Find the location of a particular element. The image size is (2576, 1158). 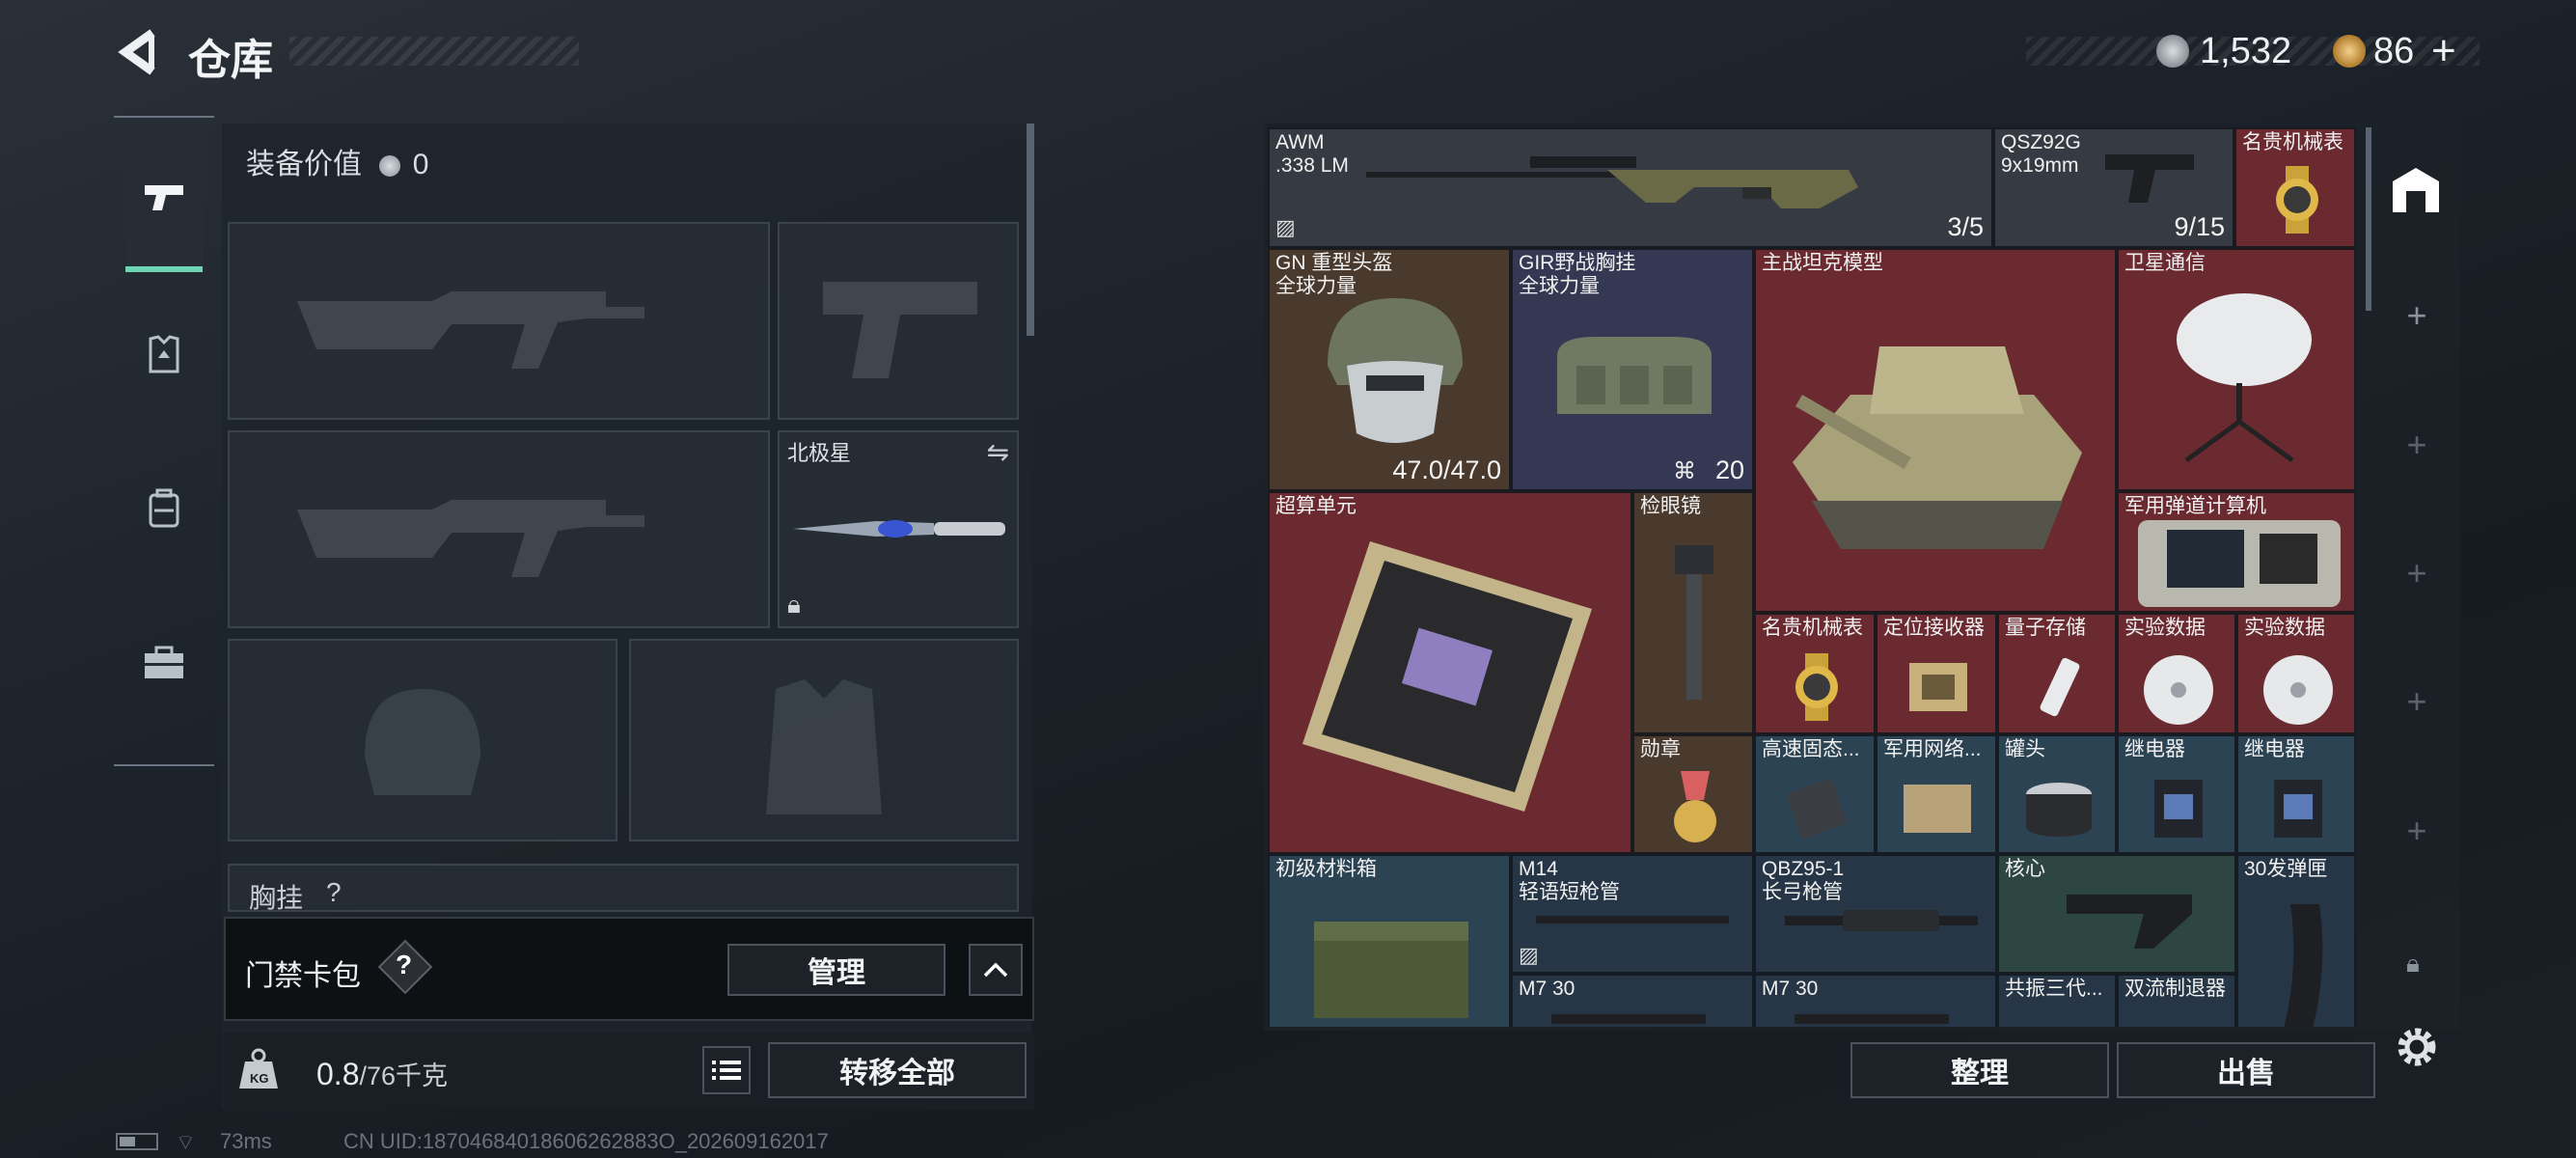

item-luxury-watch: 名贵机械表 is located at coordinates (2295, 187).